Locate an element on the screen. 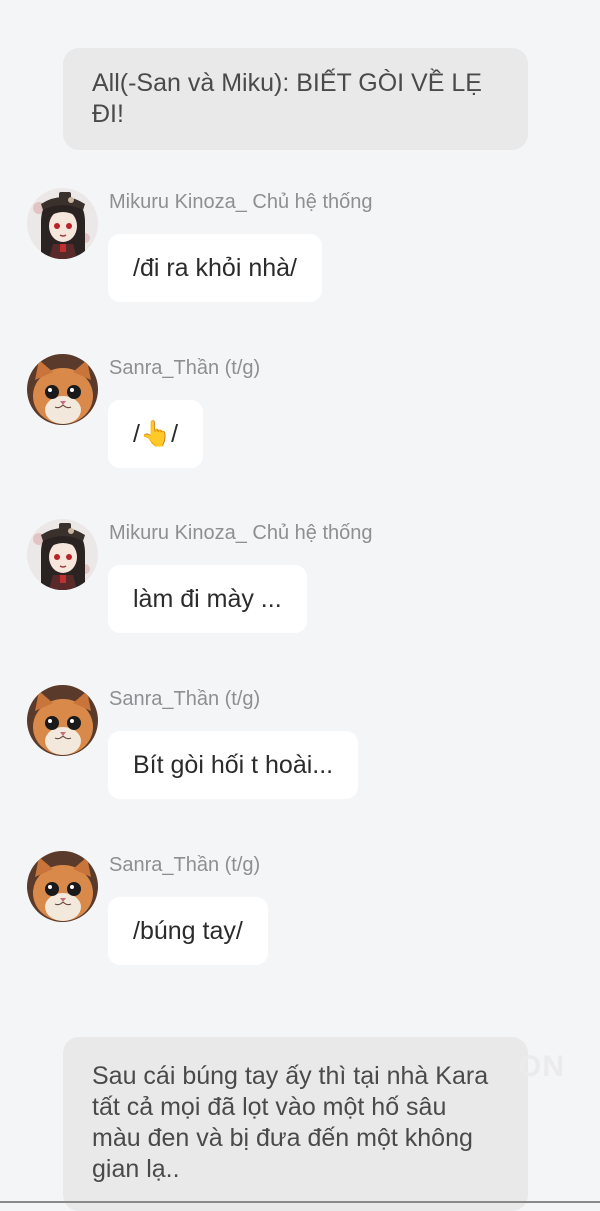  narration-bubble: All(-San và Miku): BIẾT GÒI VỀ LẸ ĐI! is located at coordinates (295, 99).